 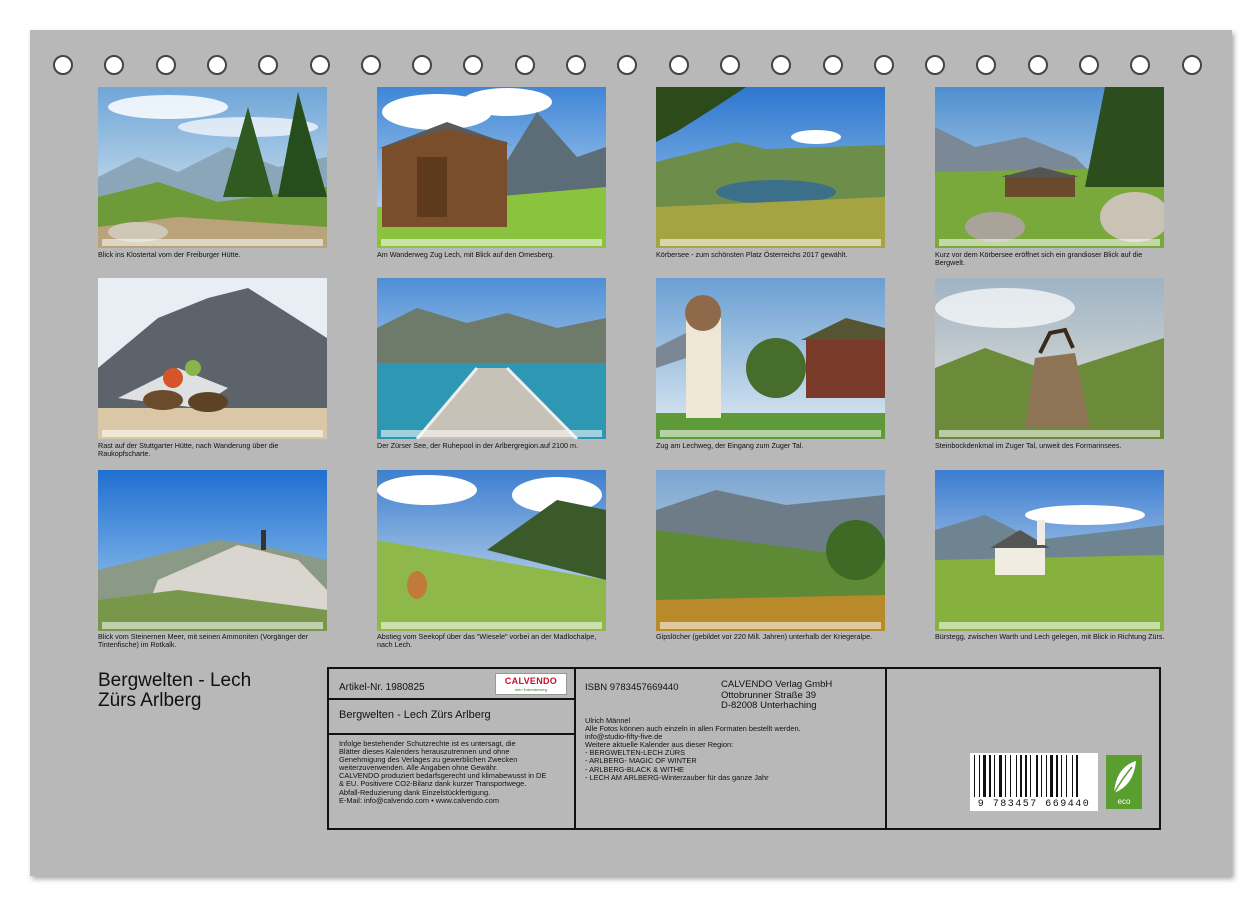 I want to click on title-line-2: Zürs Arlberg, so click(x=150, y=700).